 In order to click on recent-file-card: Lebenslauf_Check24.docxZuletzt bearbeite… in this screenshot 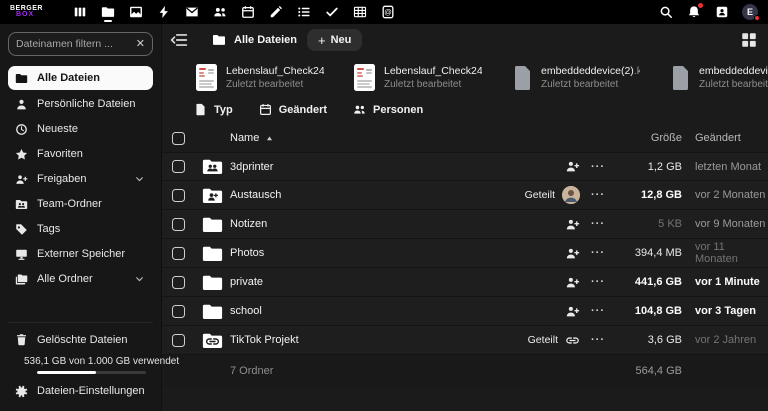, I will do `click(418, 77)`.